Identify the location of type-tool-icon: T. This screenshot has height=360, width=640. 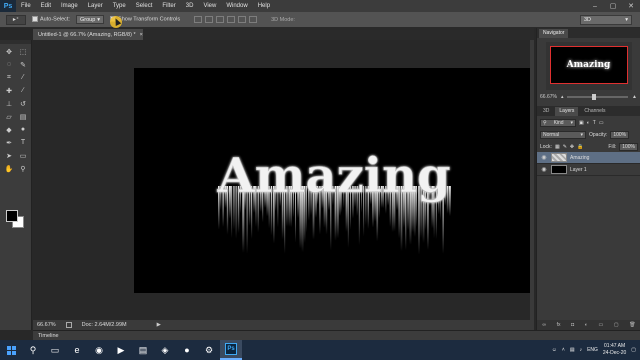
(23, 142).